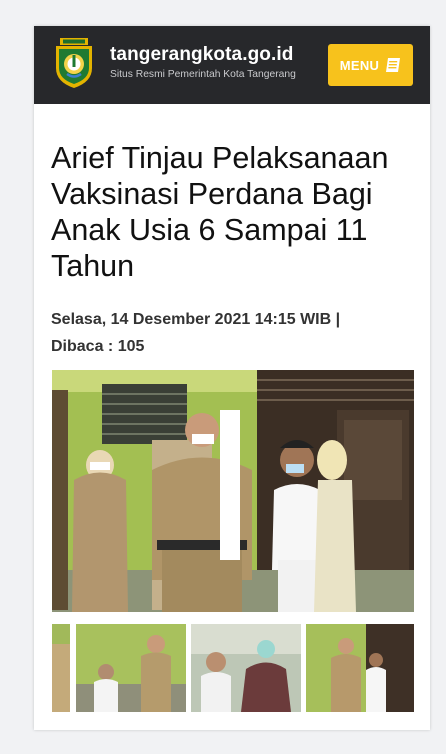 Image resolution: width=446 pixels, height=754 pixels. Describe the element at coordinates (196, 319) in the screenshot. I see `article-date: Selasa, 14 Desember 2021 14:15 WIB |` at that location.